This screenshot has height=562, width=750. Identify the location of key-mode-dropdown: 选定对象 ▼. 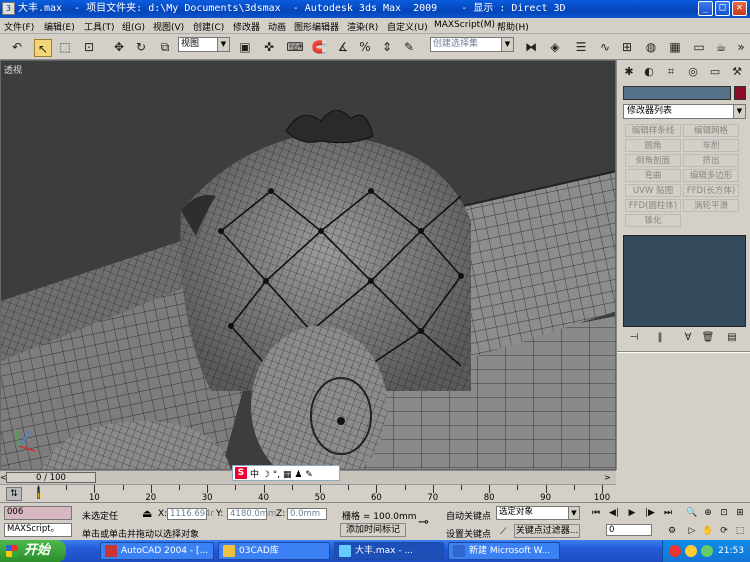
(538, 513).